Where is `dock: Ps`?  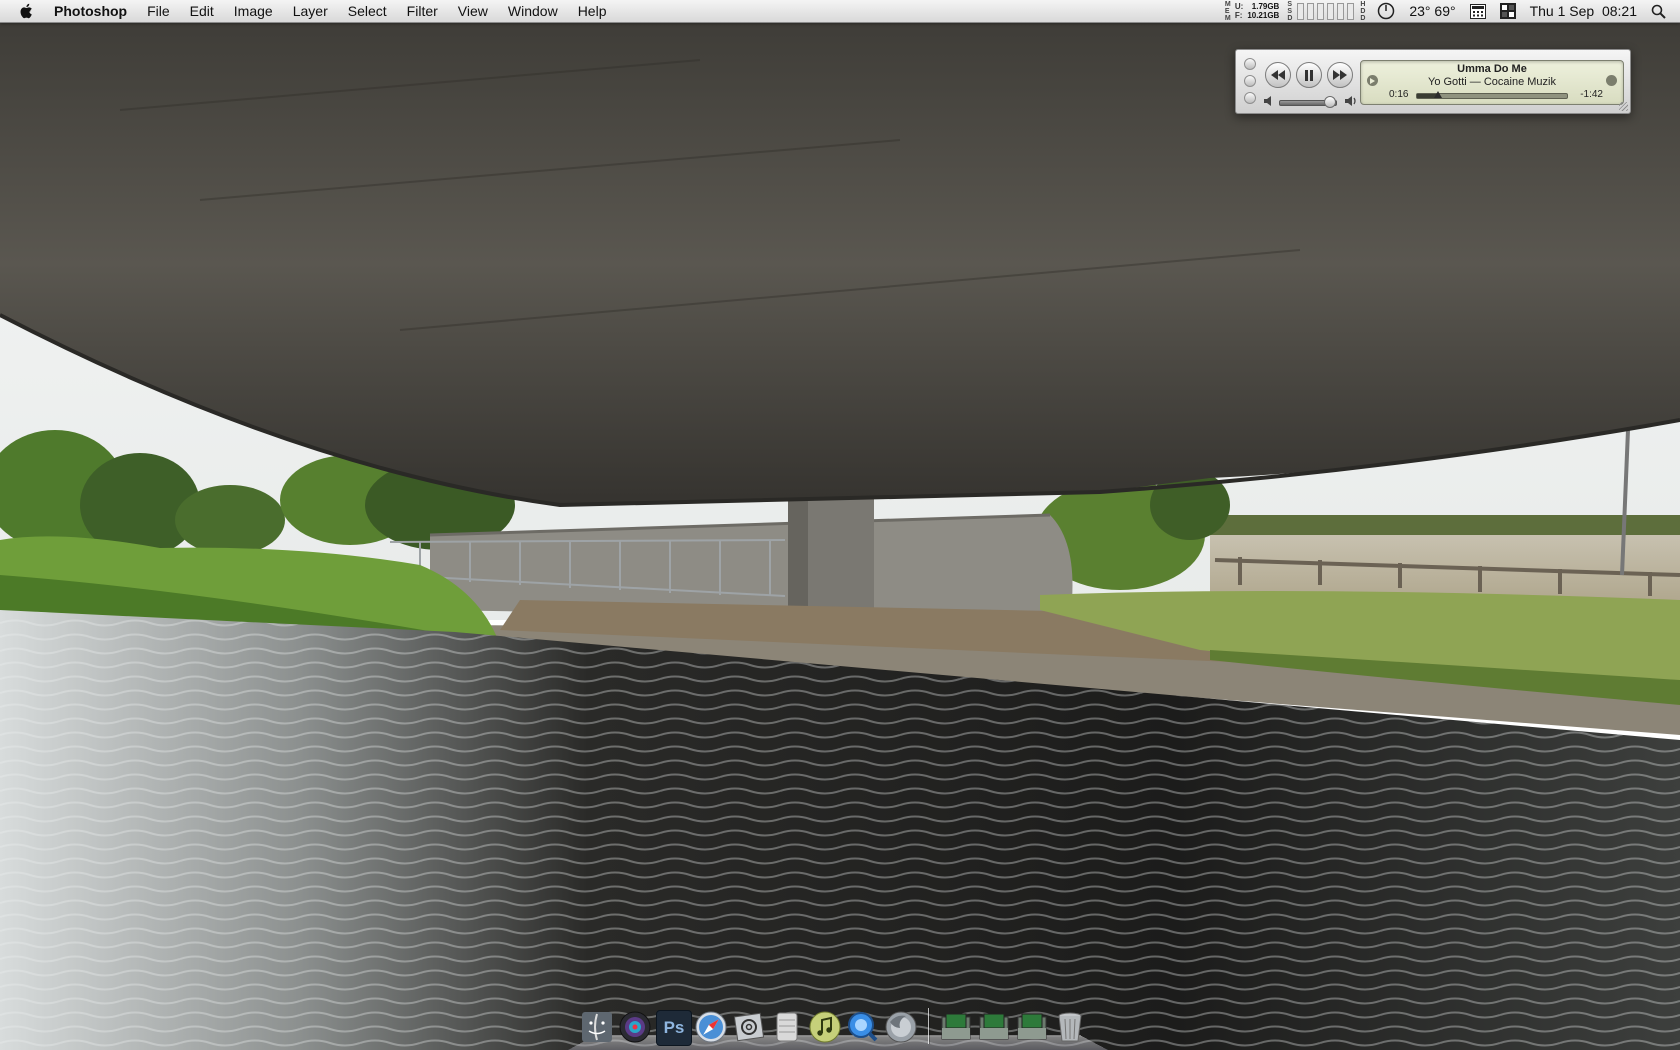
dock: Ps is located at coordinates (838, 1023).